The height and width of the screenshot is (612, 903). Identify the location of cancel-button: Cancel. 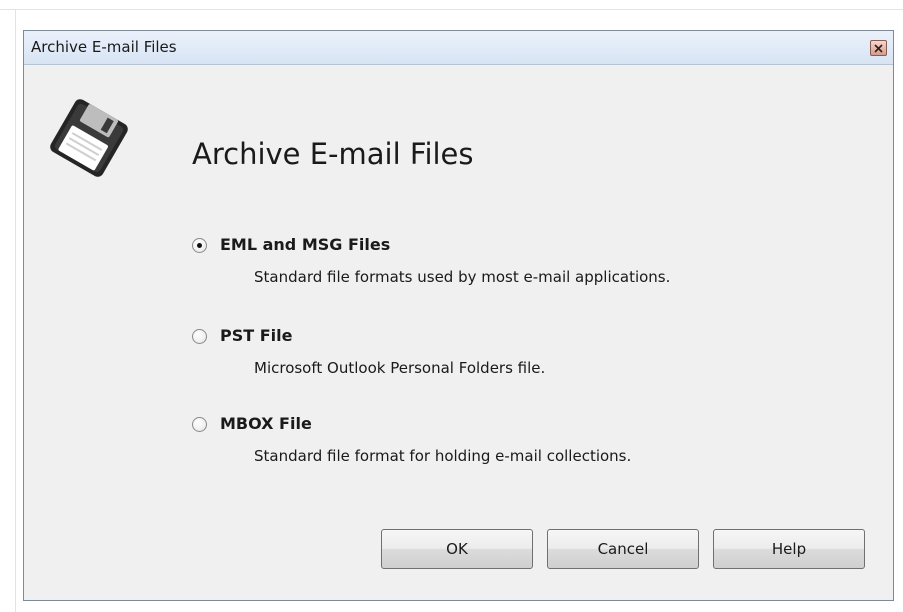
(623, 549).